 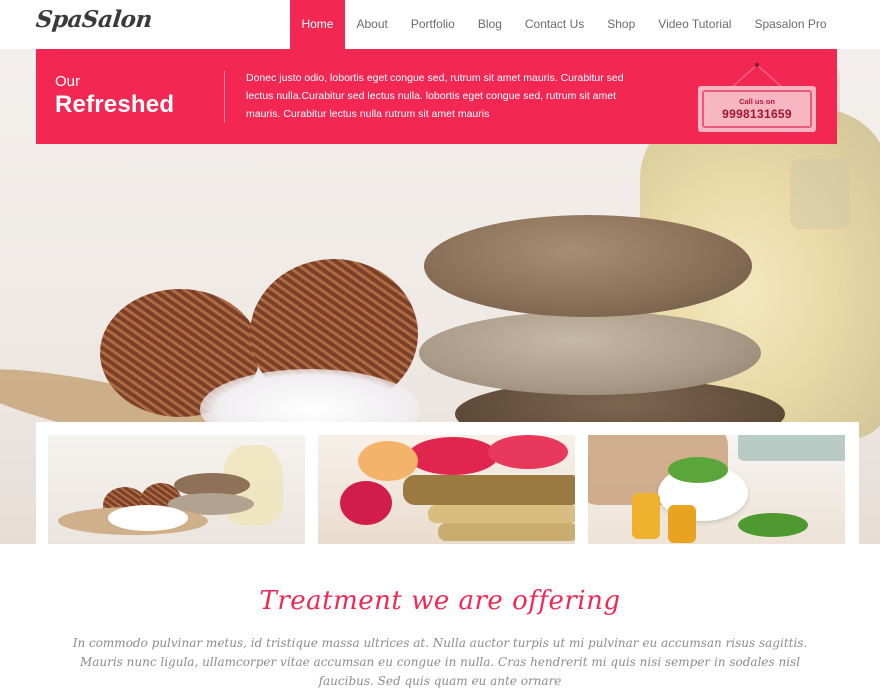 What do you see at coordinates (554, 24) in the screenshot?
I see `nav-item-contact-us: Contact Us` at bounding box center [554, 24].